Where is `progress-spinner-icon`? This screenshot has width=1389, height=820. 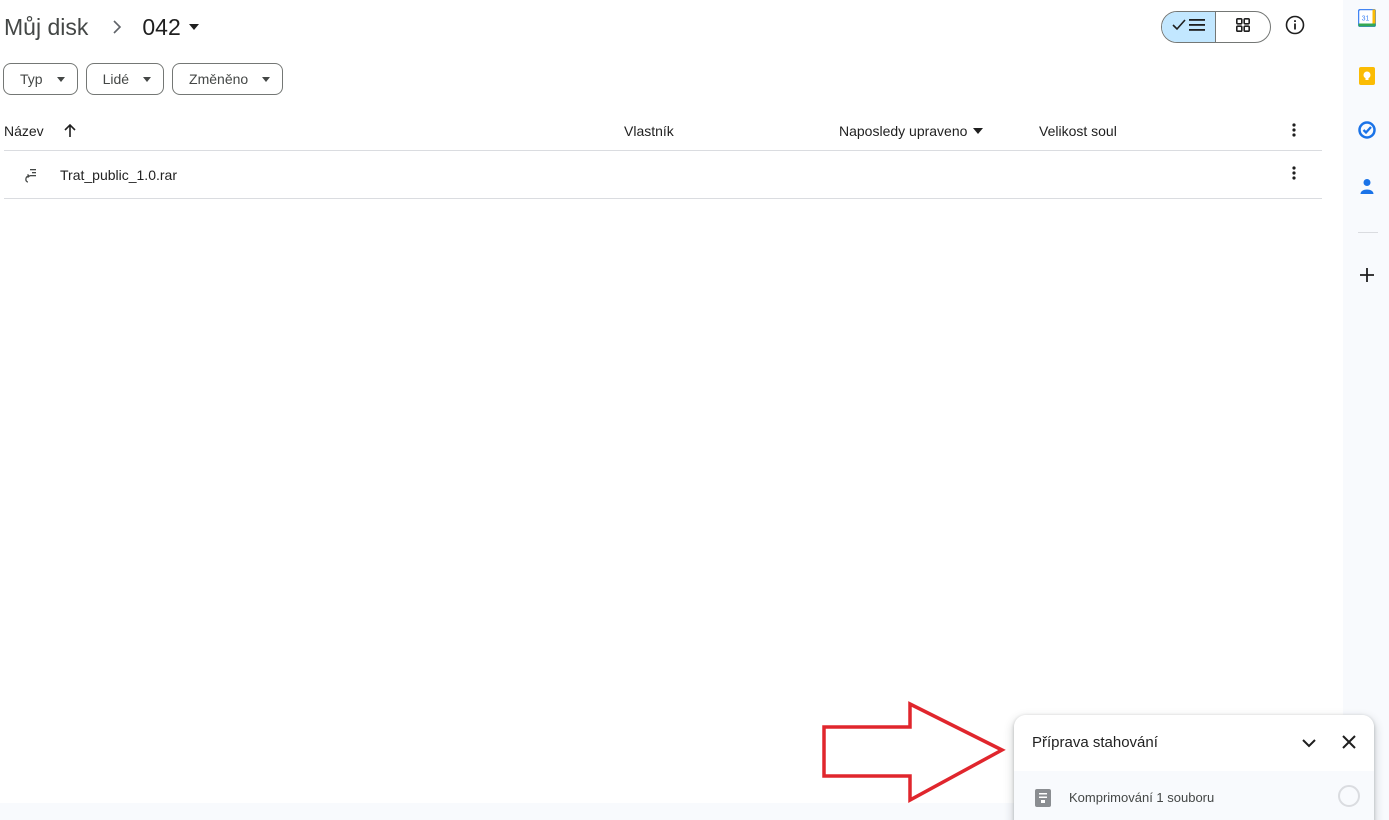
progress-spinner-icon is located at coordinates (1349, 796).